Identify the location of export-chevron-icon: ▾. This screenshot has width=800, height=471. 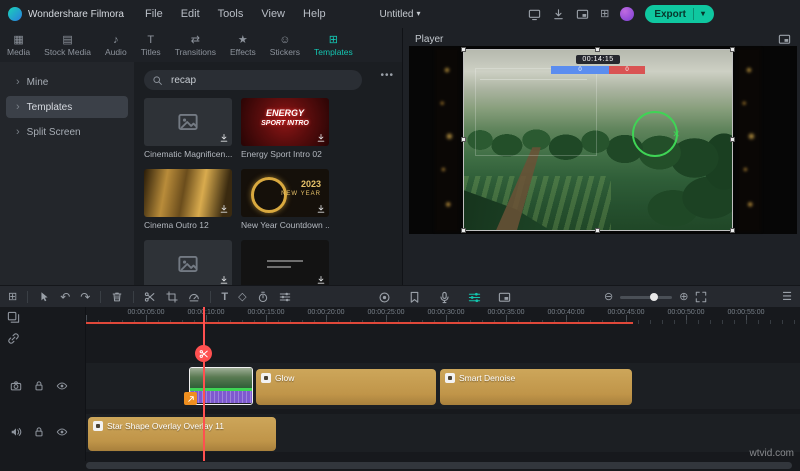
(703, 14).